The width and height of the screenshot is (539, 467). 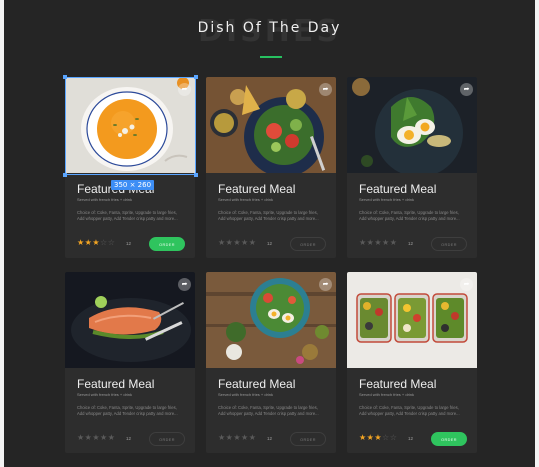 I want to click on resize-handle-bottom-right, so click(x=196, y=175).